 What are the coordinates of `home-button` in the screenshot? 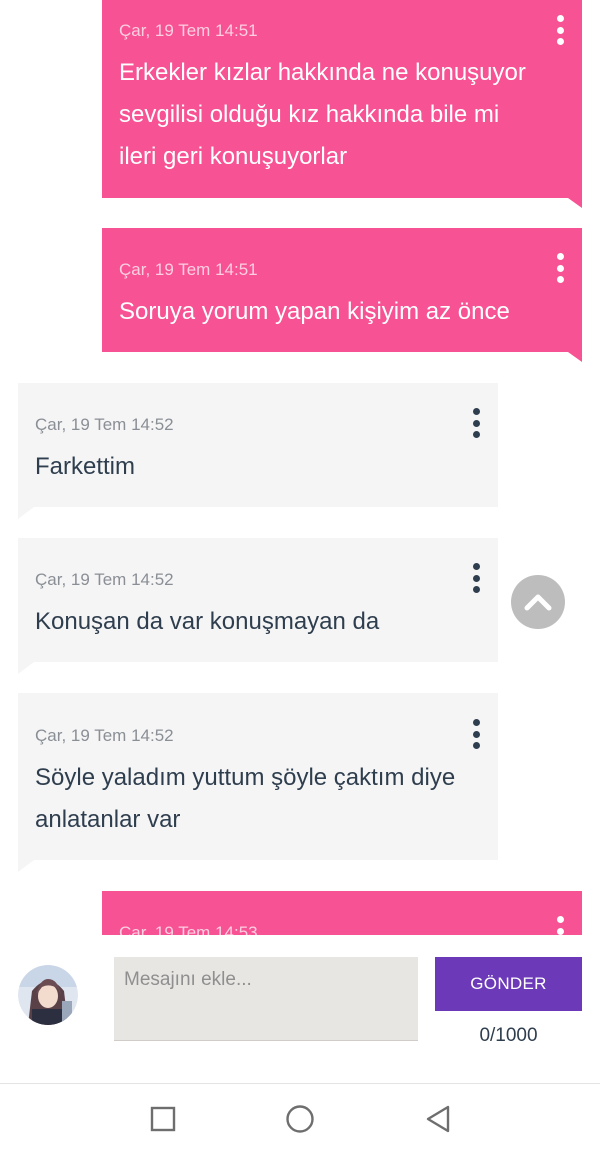 It's located at (300, 1119).